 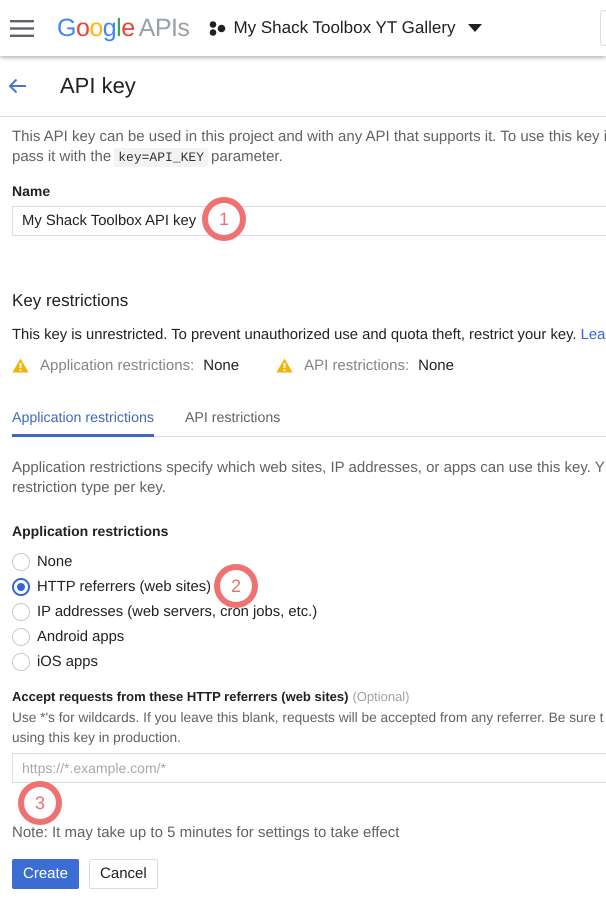 What do you see at coordinates (54, 562) in the screenshot?
I see `option-label: None` at bounding box center [54, 562].